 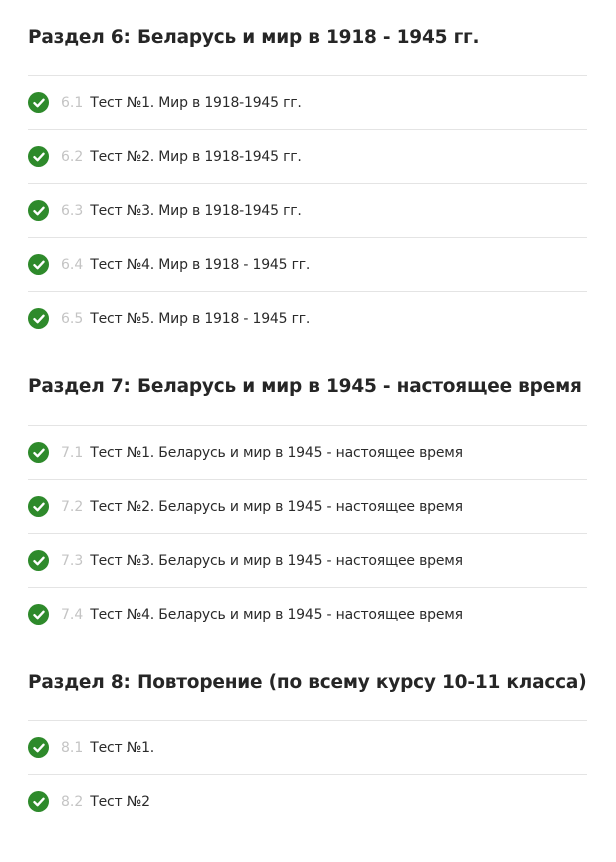 I want to click on lesson-item-6-3: 6.3 Тест №3. Мир в 1918-1945 гг., so click(x=307, y=210).